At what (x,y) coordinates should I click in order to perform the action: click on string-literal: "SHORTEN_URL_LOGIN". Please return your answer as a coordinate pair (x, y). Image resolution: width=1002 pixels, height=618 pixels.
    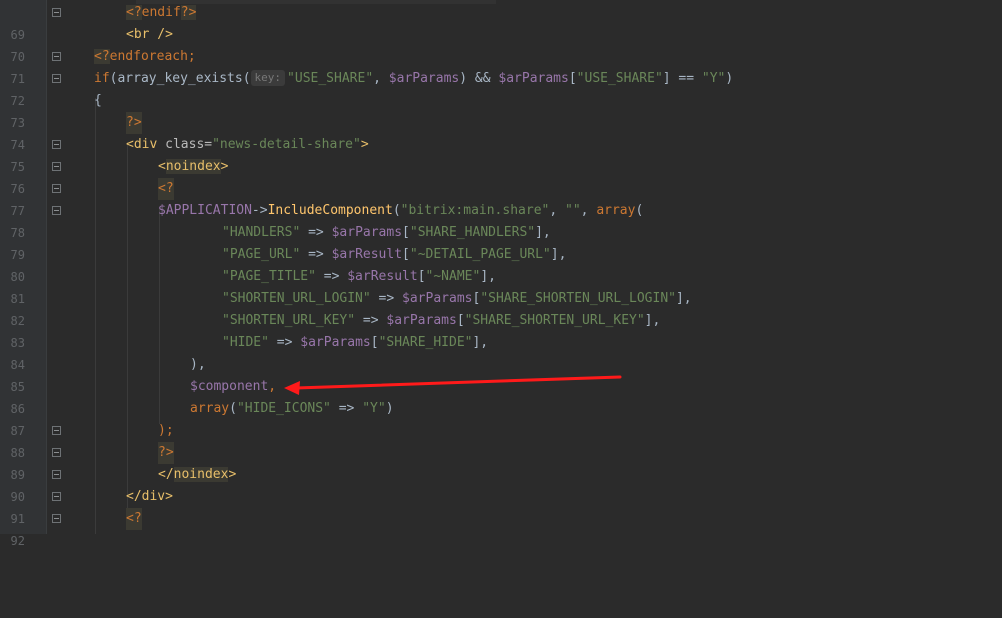
    Looking at the image, I should click on (296, 298).